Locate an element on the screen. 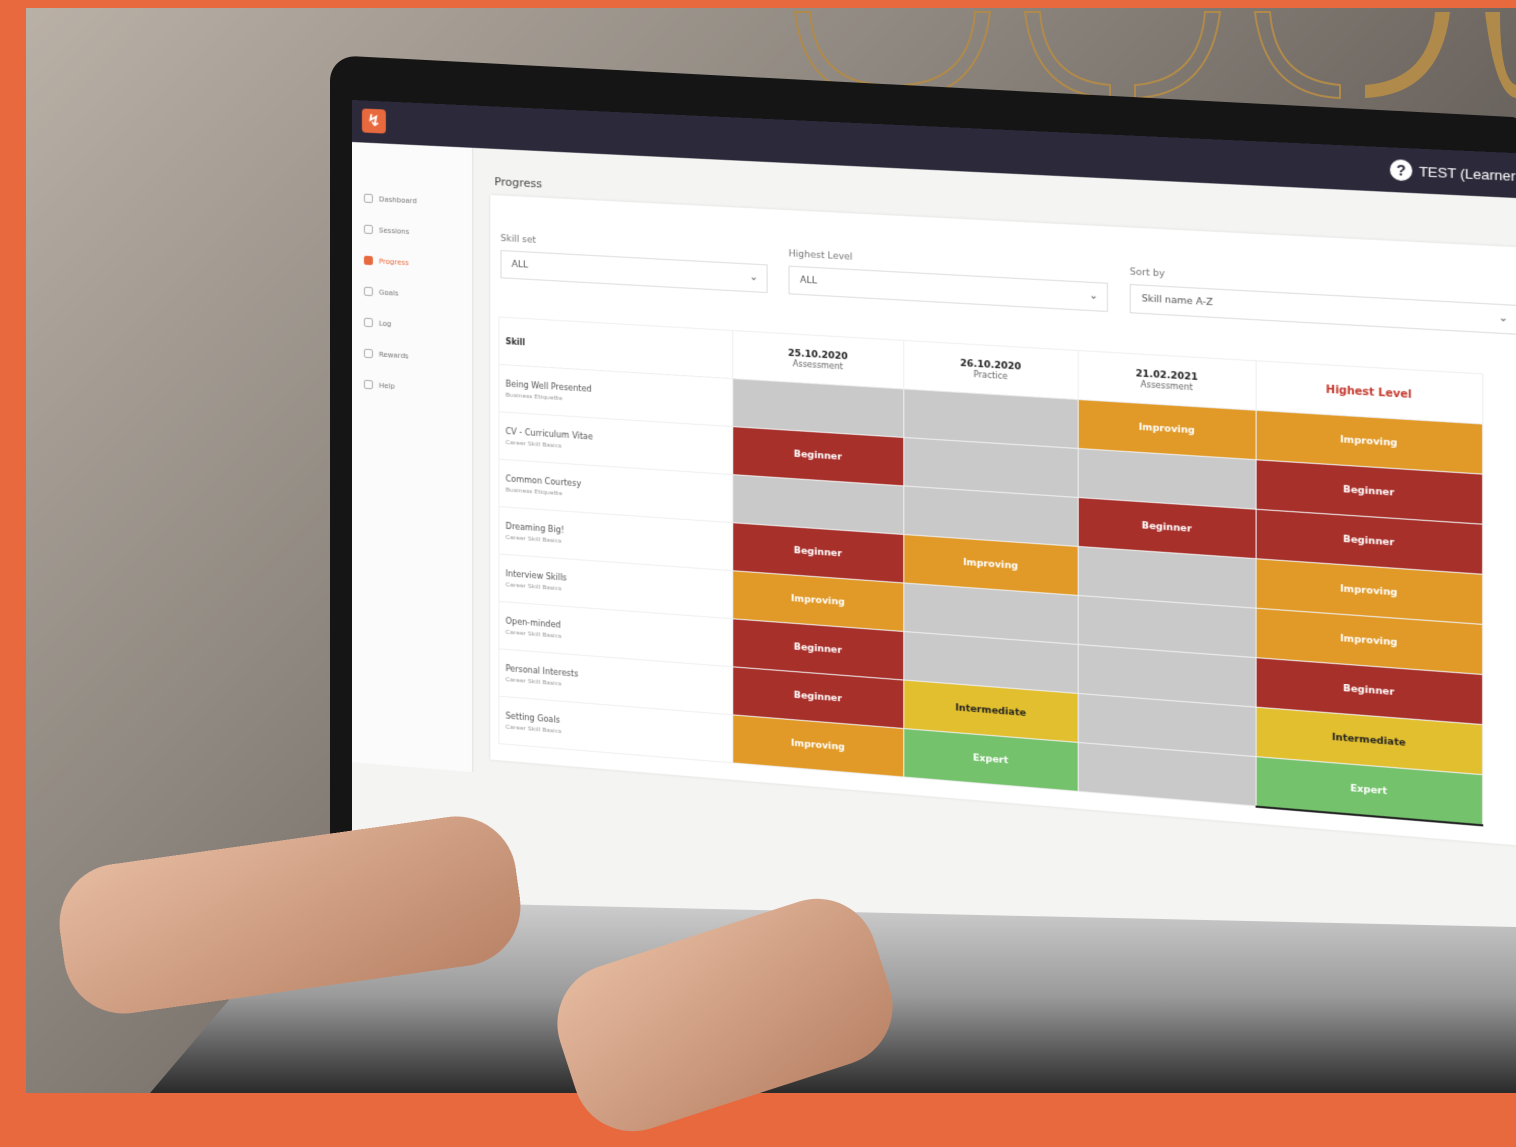 The height and width of the screenshot is (1147, 1516). skill-name: Interview Skills is located at coordinates (536, 575).